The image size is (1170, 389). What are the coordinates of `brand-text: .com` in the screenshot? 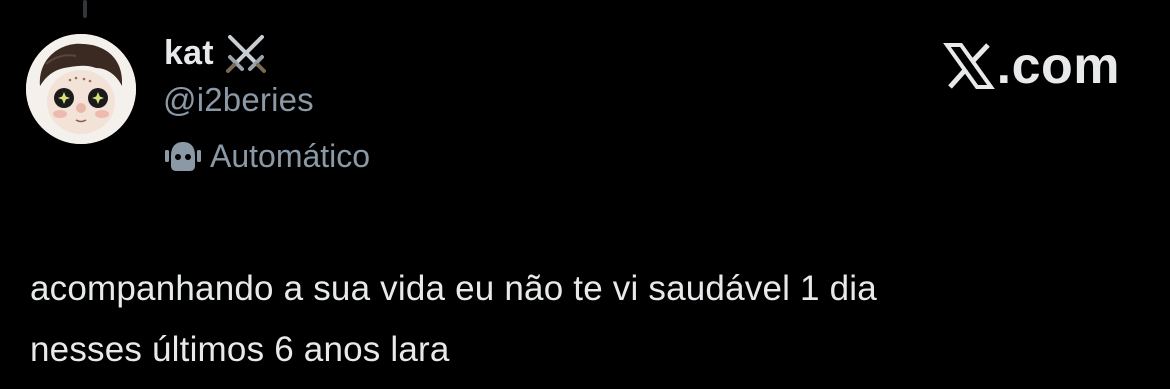 It's located at (1058, 66).